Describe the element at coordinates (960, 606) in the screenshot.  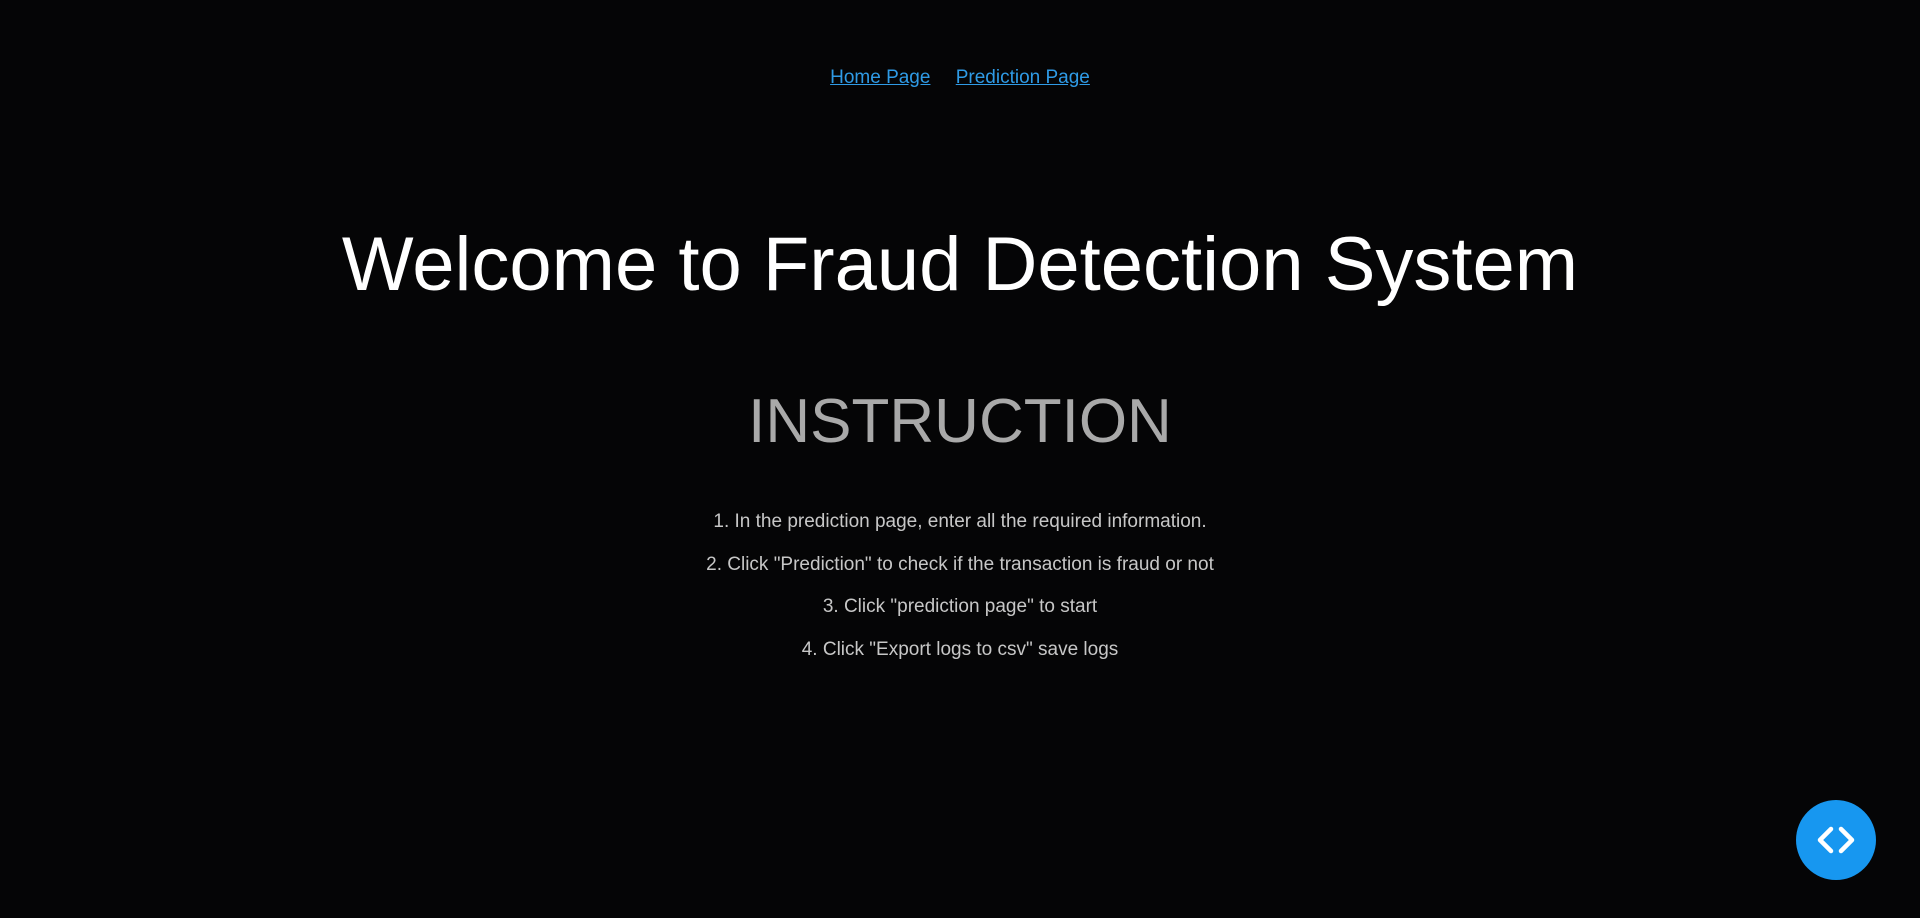
I see `instruction-step-3: 3. Click "prediction page" to start` at that location.